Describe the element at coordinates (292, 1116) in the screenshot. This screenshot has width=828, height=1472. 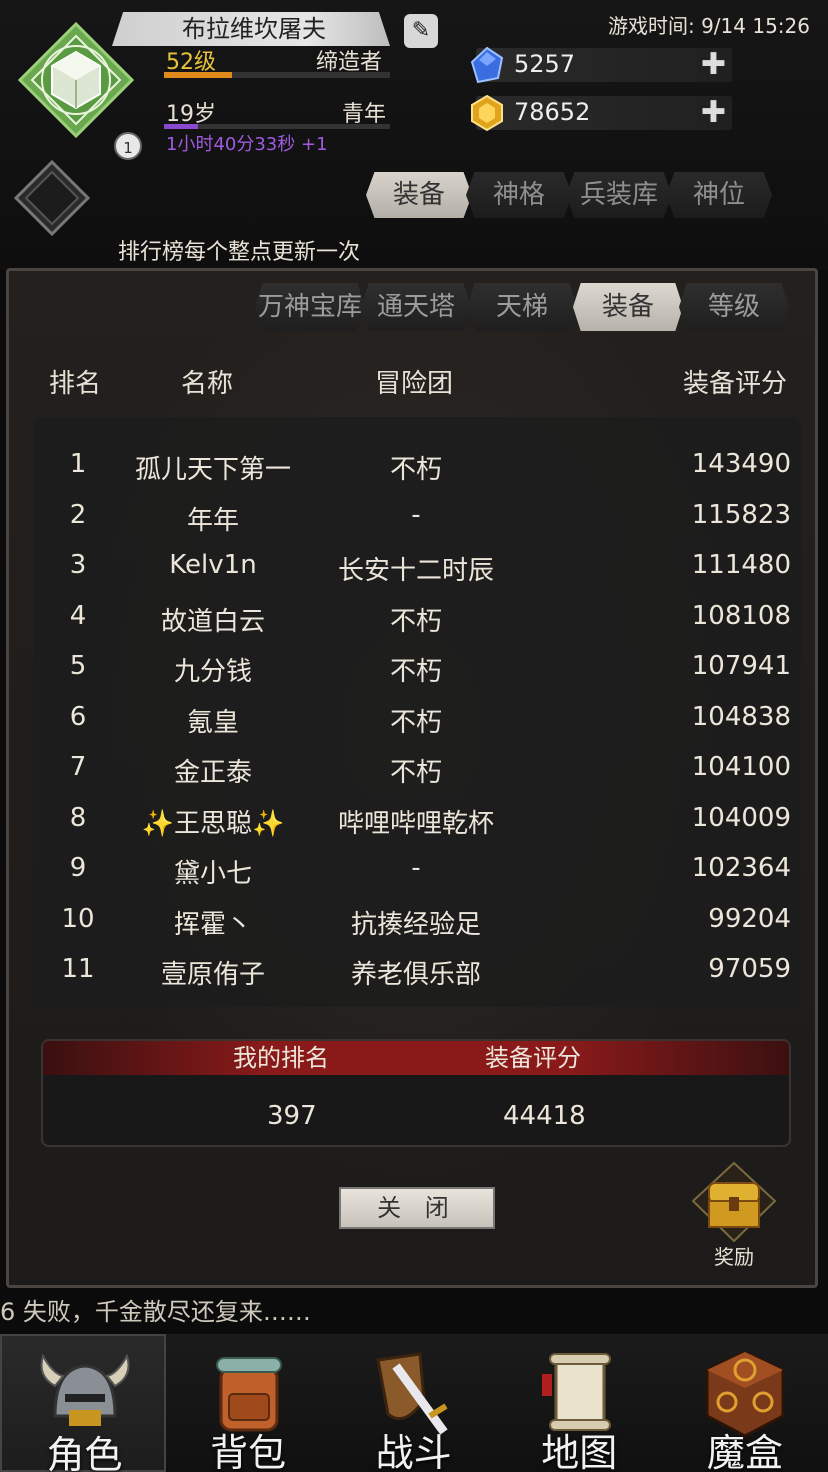
I see `my-rank-value: 397` at that location.